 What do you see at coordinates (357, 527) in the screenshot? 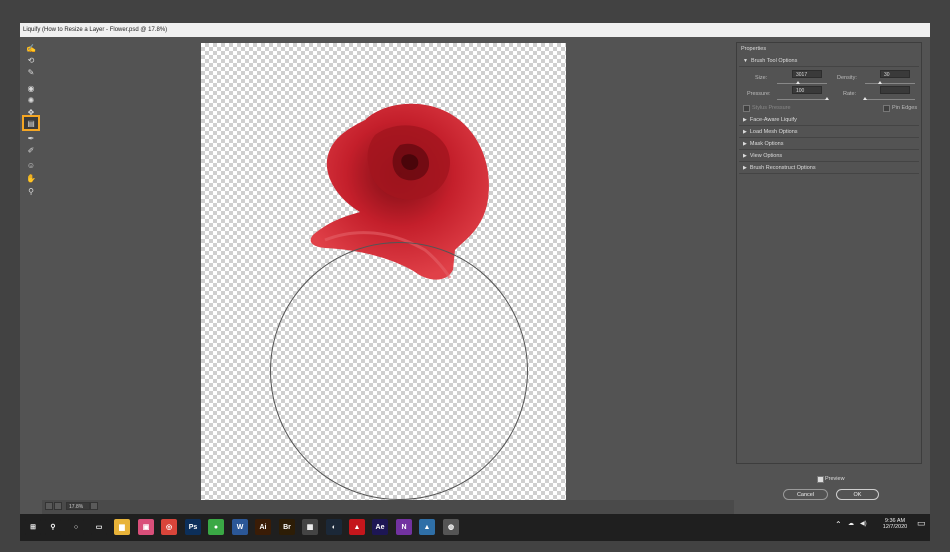
I see `acrobat-icon: ▲` at bounding box center [357, 527].